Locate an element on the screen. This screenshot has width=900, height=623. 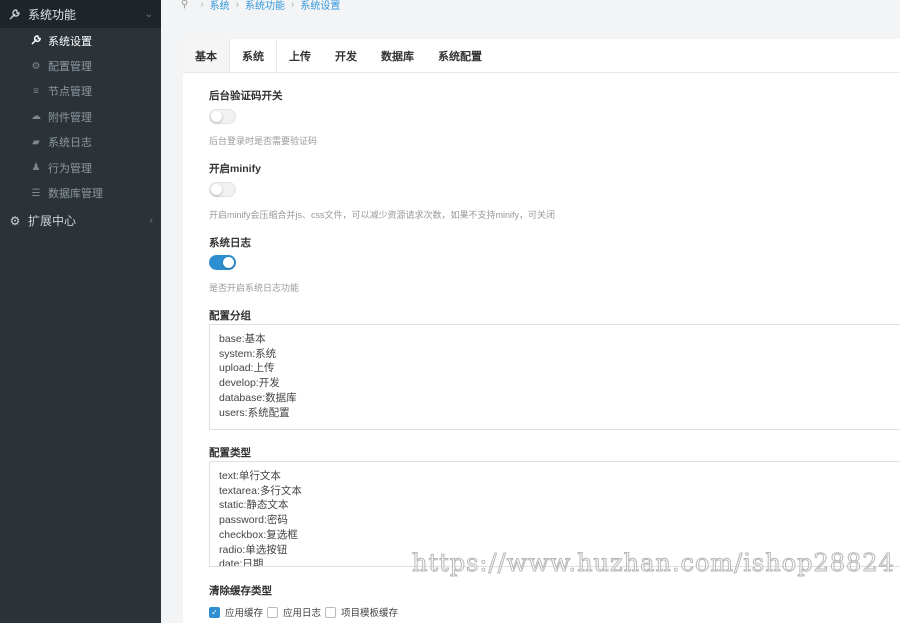
sidebar-item-label: 行为管理 is located at coordinates (70, 168).